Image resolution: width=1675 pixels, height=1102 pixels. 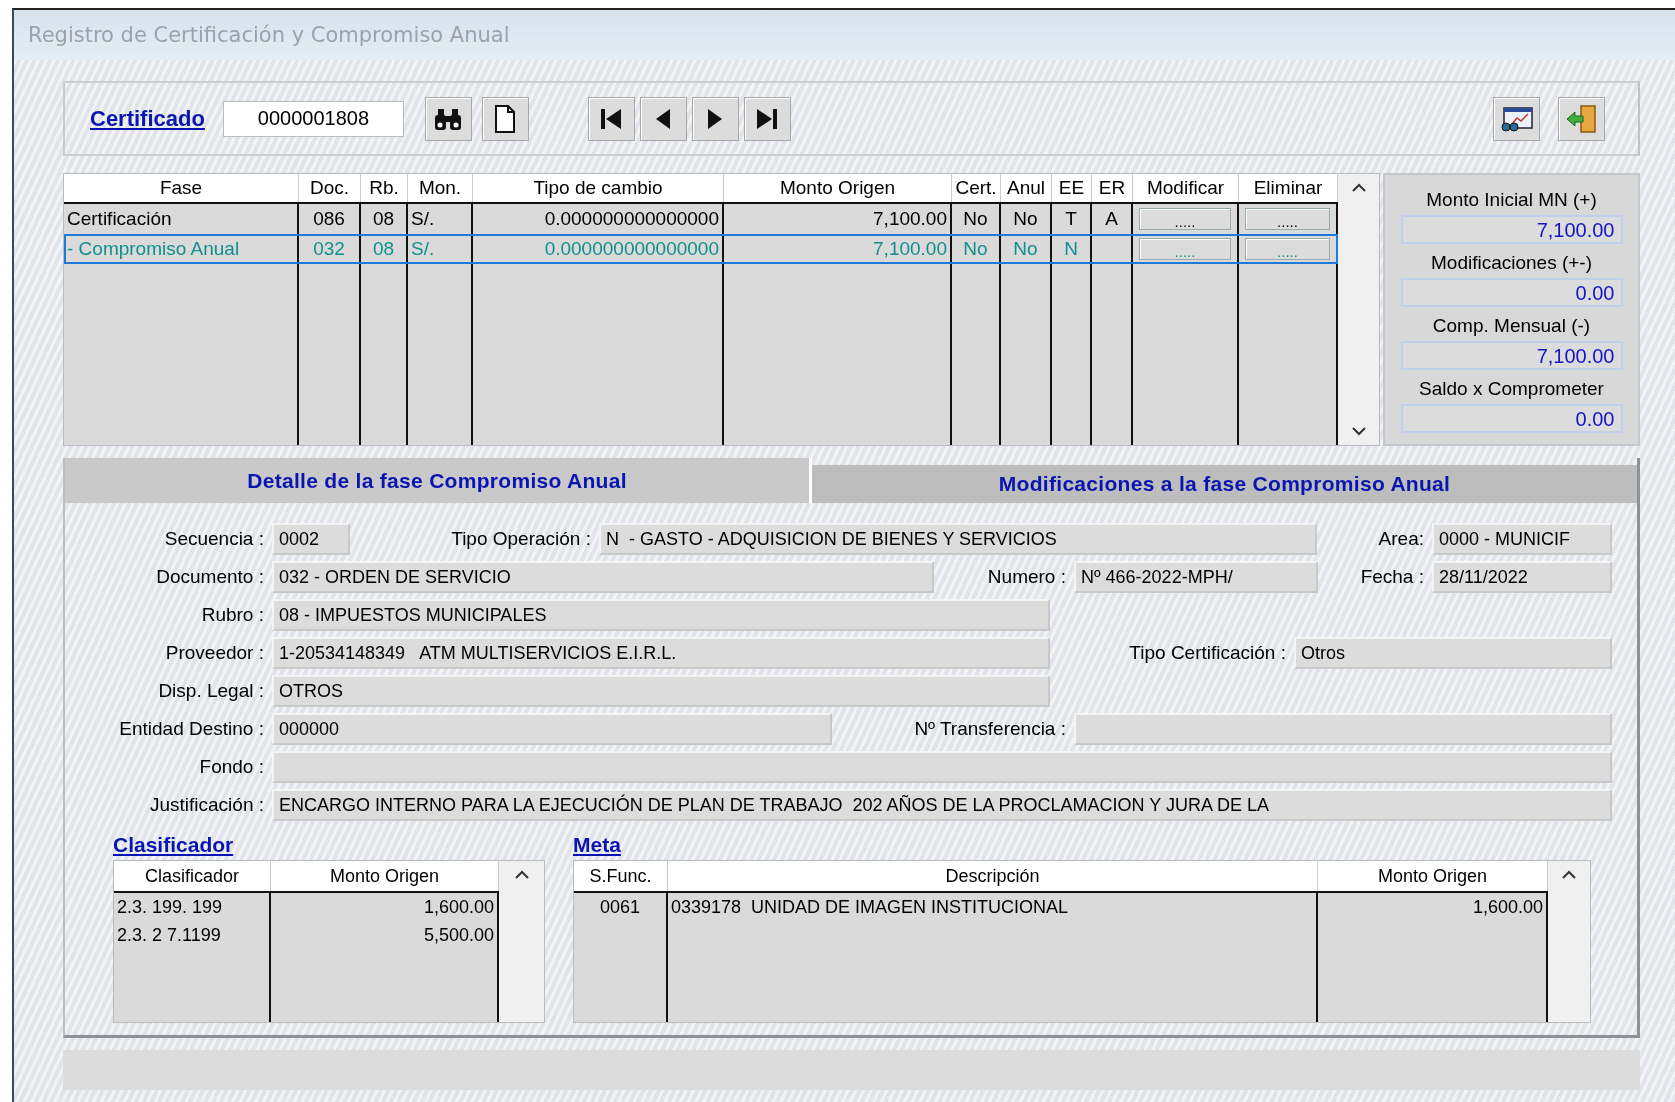 What do you see at coordinates (311, 539) in the screenshot?
I see `text-field: 0002` at bounding box center [311, 539].